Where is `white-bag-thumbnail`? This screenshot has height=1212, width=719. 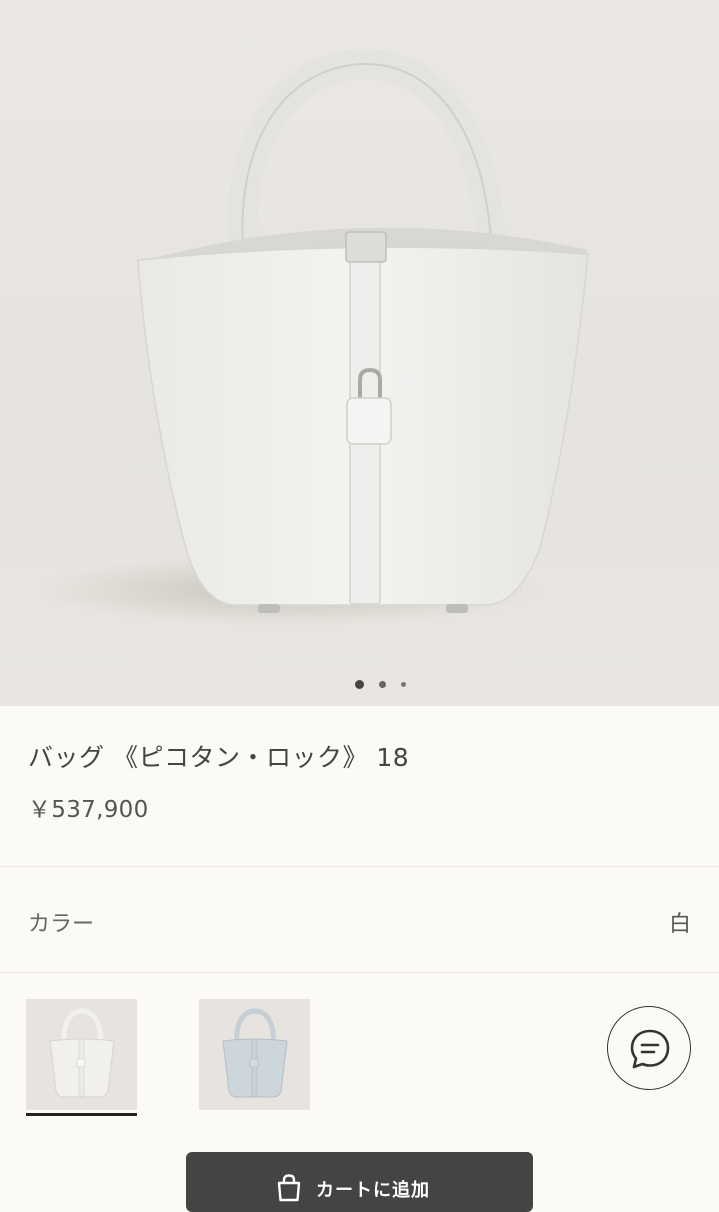
white-bag-thumbnail is located at coordinates (81, 1054).